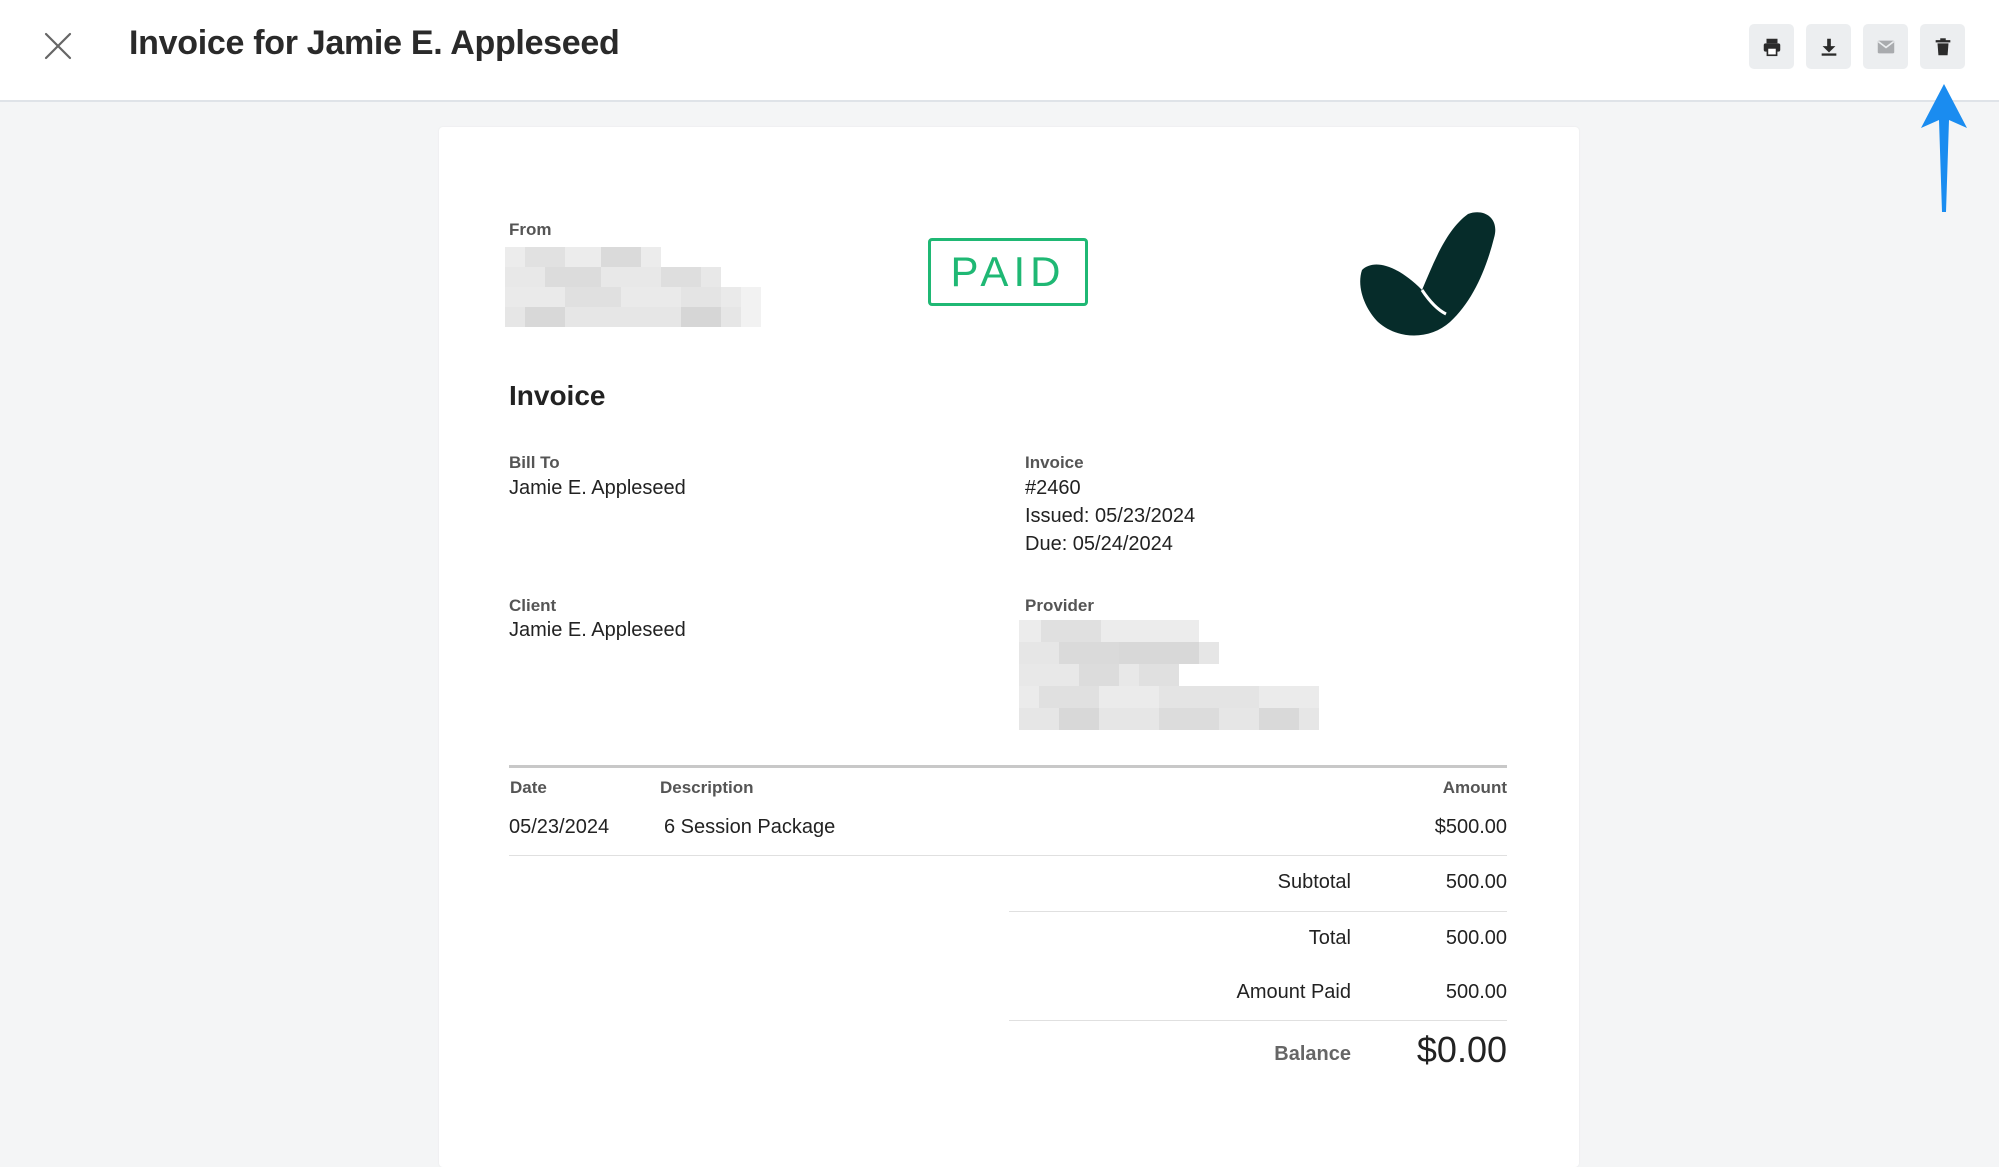  I want to click on totals-divider, so click(1258, 911).